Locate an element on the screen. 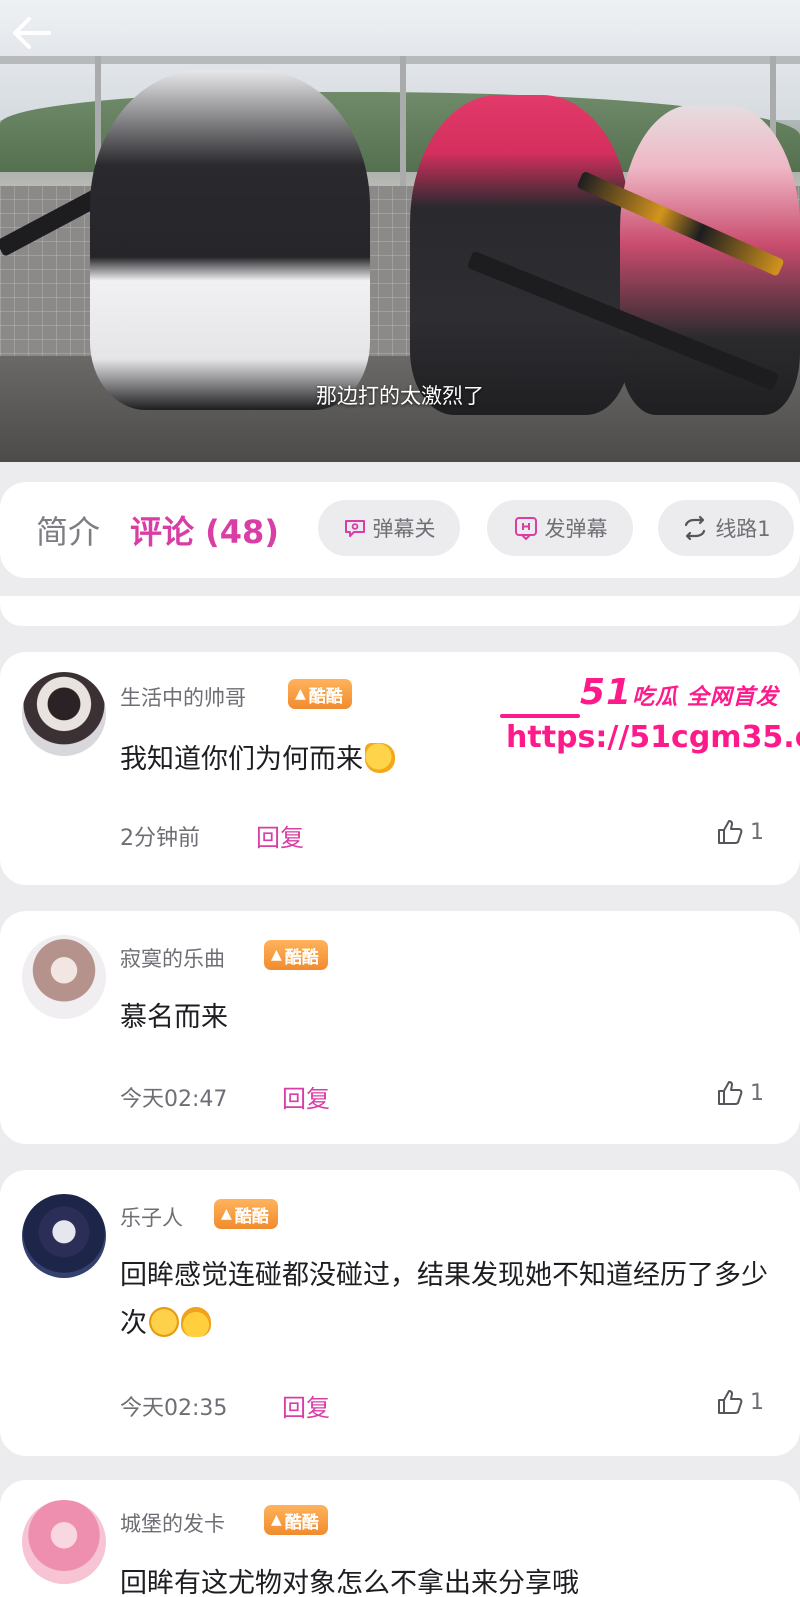 This screenshot has width=800, height=1597. send-danmaku-icon is located at coordinates (525, 529).